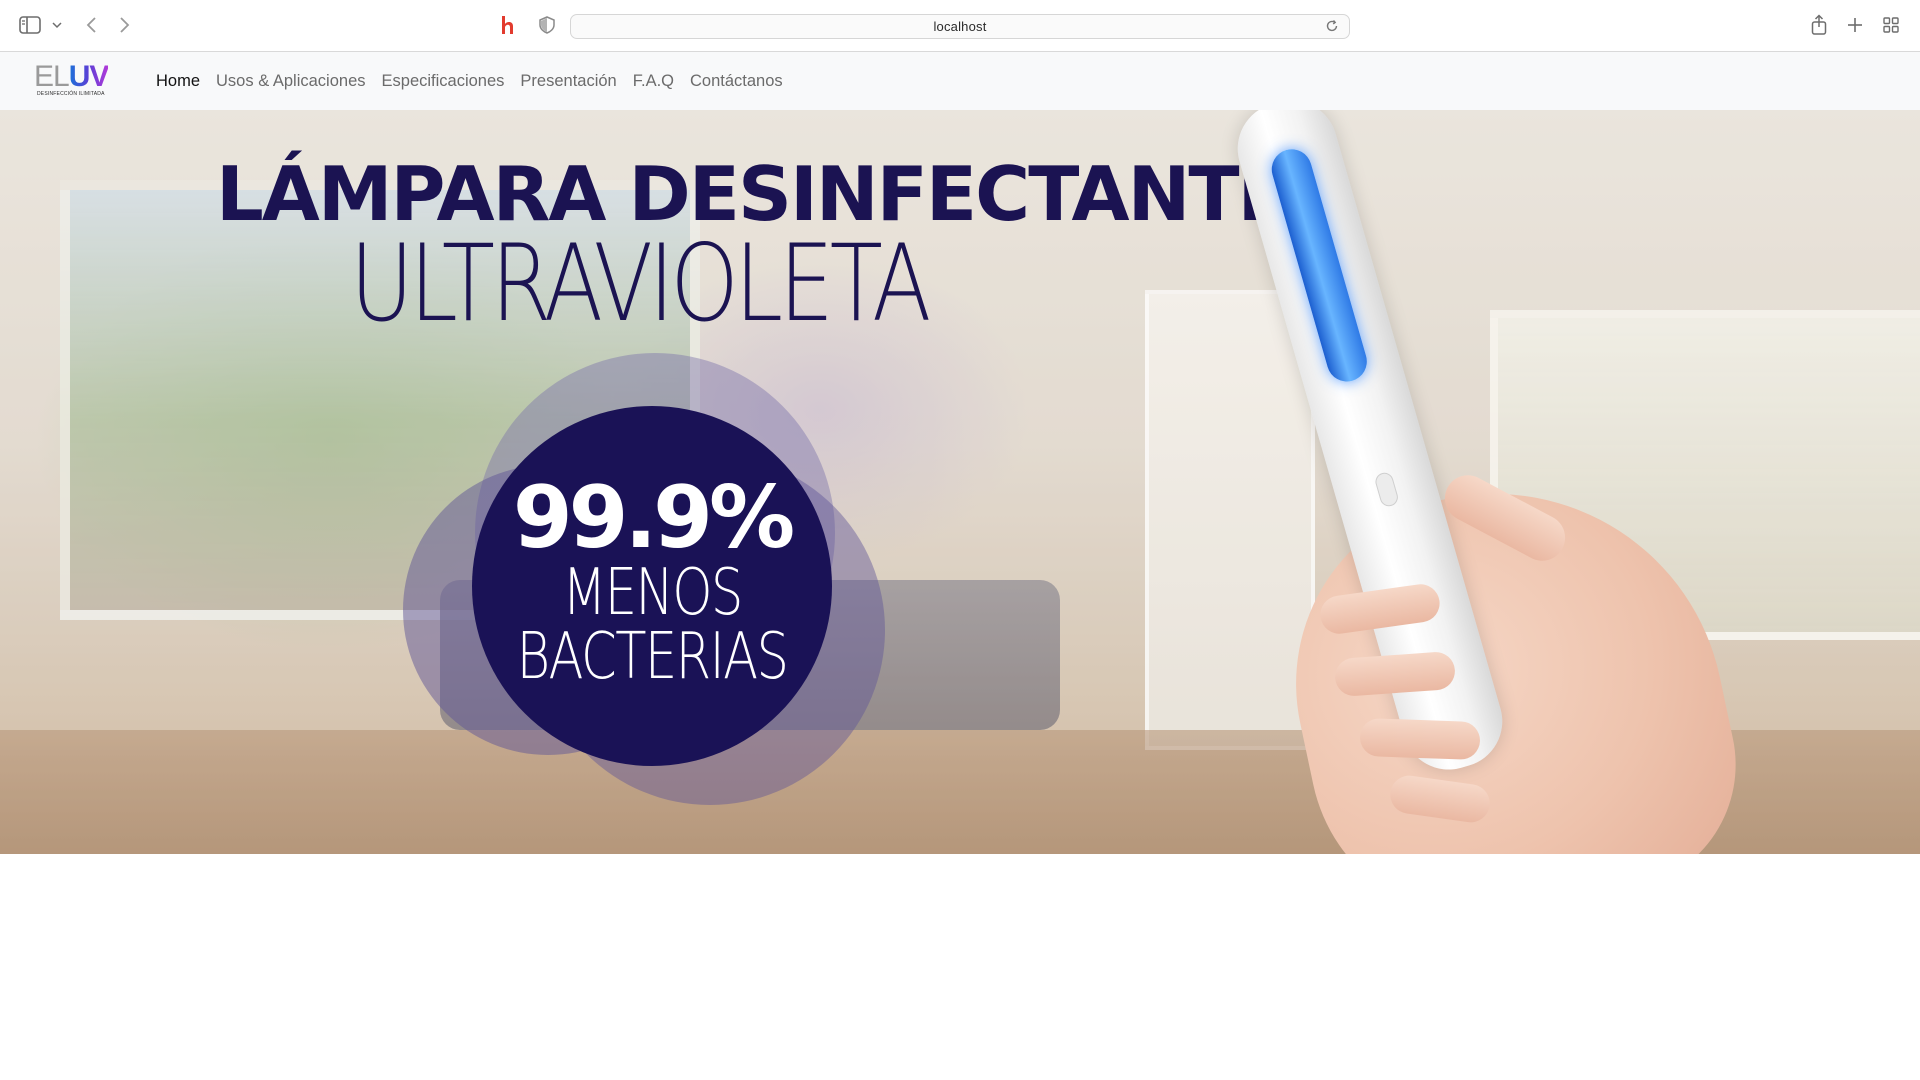 The image size is (1920, 1080). I want to click on nav-link-usos: Usos & Aplicaciones, so click(291, 81).